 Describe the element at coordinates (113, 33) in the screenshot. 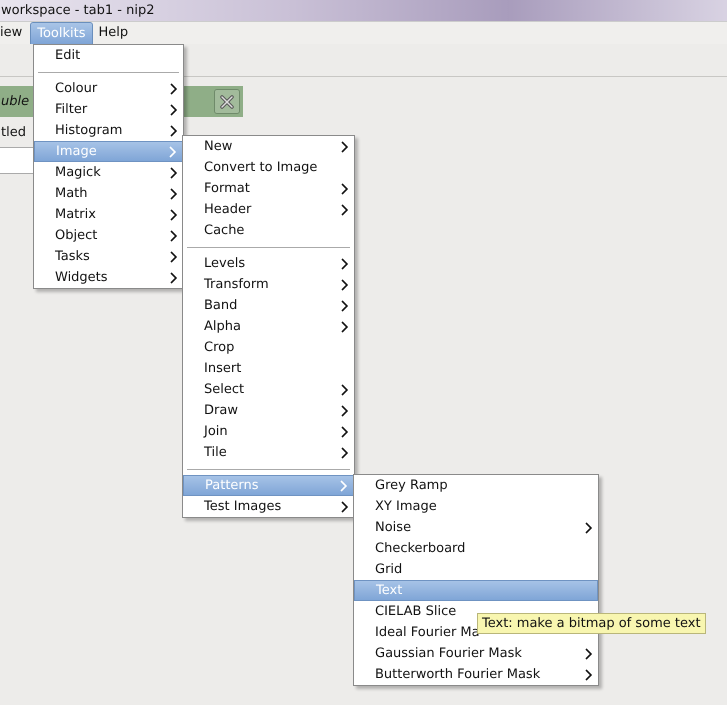

I see `menu-item: Help` at that location.